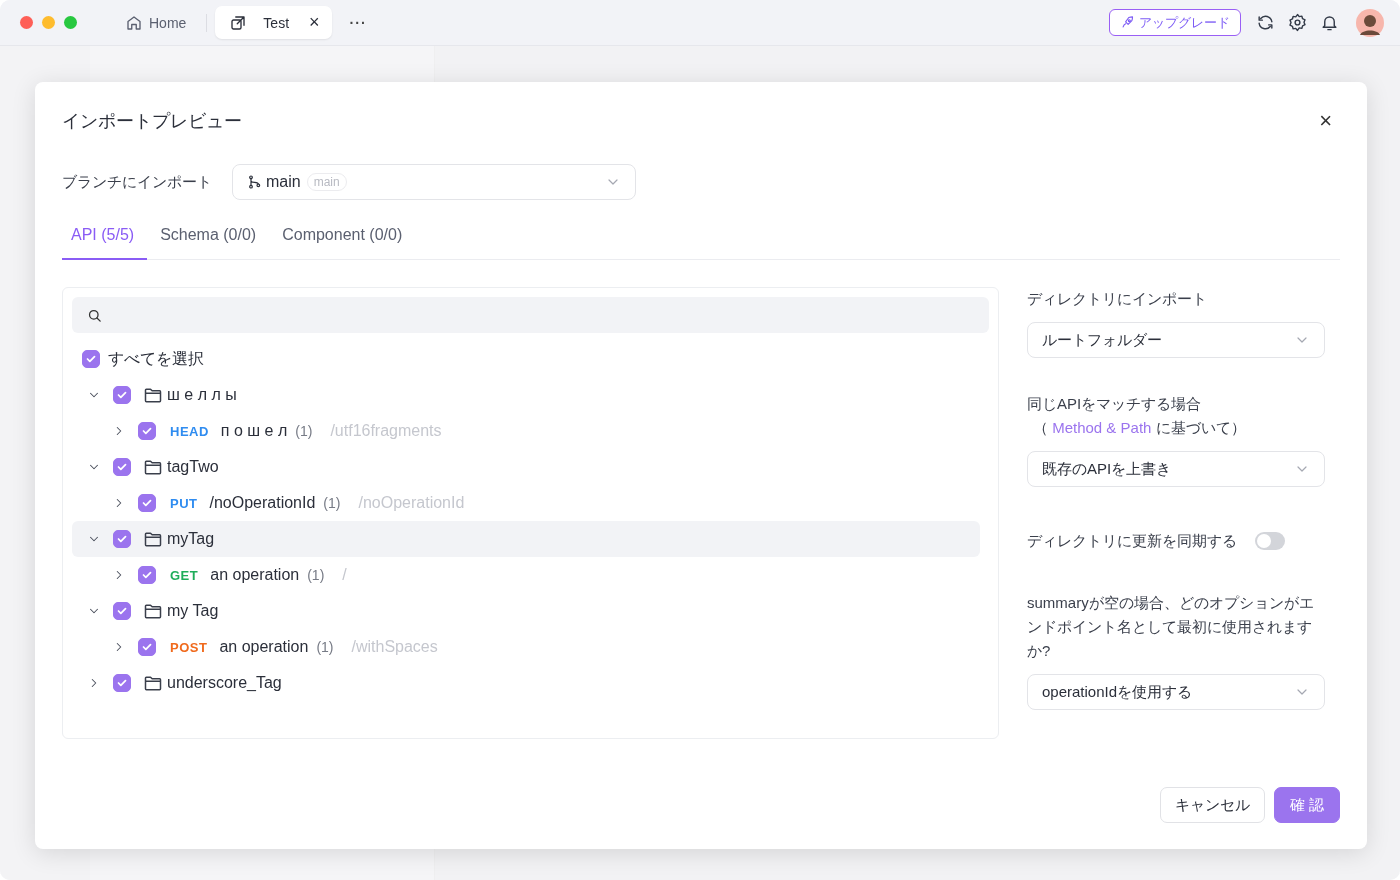 The height and width of the screenshot is (880, 1400). What do you see at coordinates (1297, 22) in the screenshot?
I see `settings-icon` at bounding box center [1297, 22].